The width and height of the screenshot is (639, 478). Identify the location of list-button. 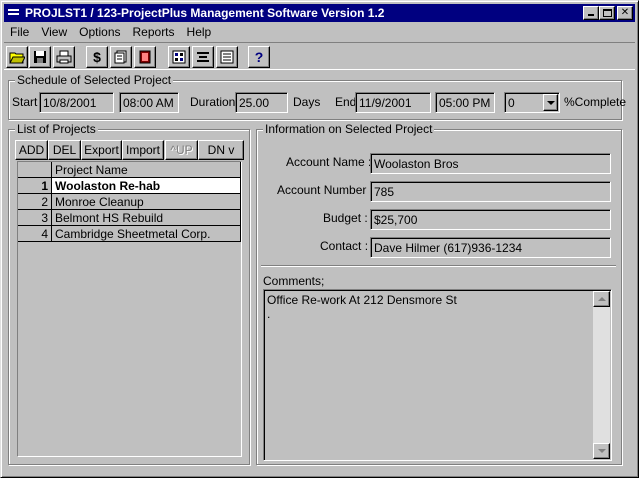
(203, 57).